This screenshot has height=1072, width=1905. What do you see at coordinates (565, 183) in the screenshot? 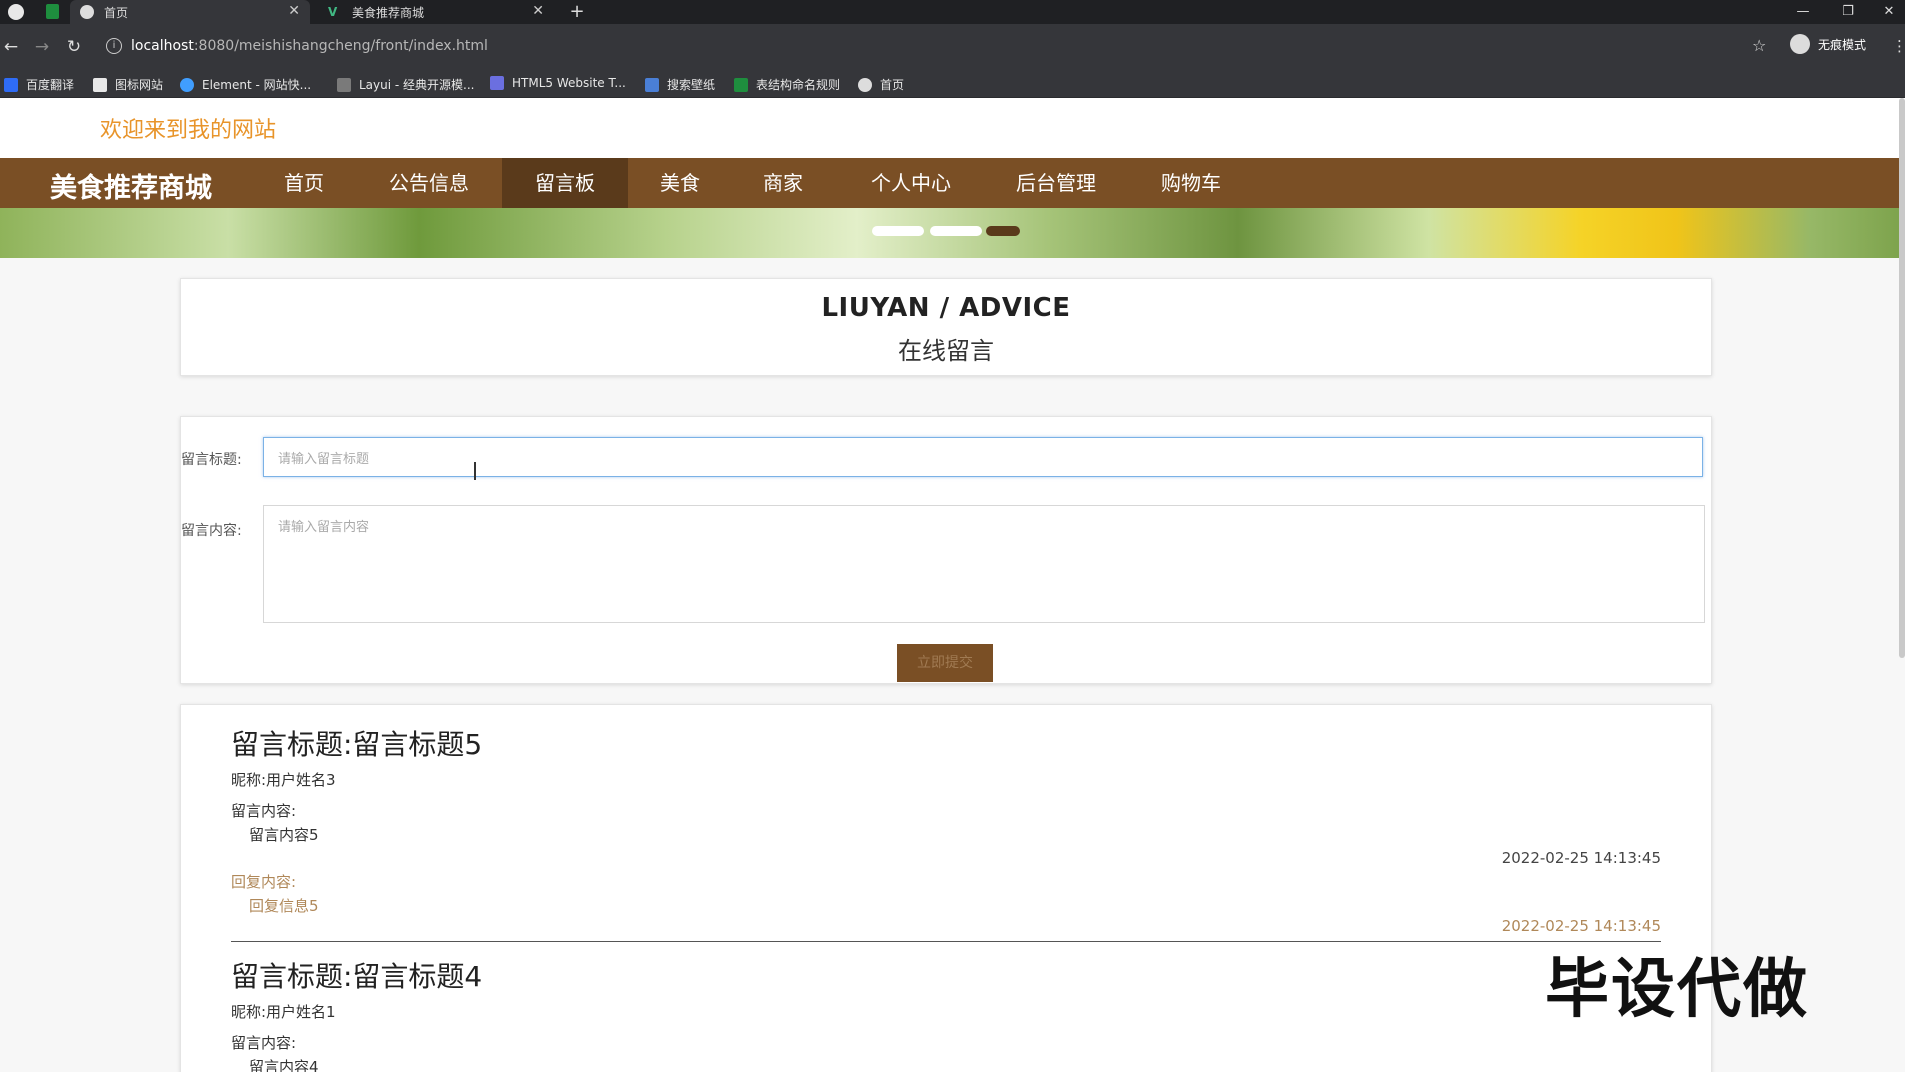
I see `nav-message-board: 留言板` at bounding box center [565, 183].